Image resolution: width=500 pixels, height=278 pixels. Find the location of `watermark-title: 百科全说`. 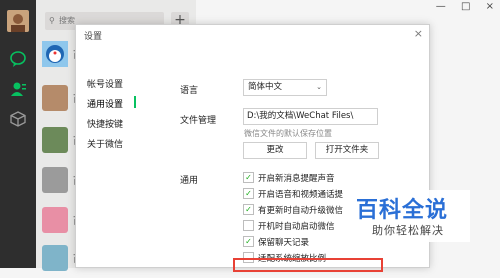

watermark-title: 百科全说 is located at coordinates (402, 210).